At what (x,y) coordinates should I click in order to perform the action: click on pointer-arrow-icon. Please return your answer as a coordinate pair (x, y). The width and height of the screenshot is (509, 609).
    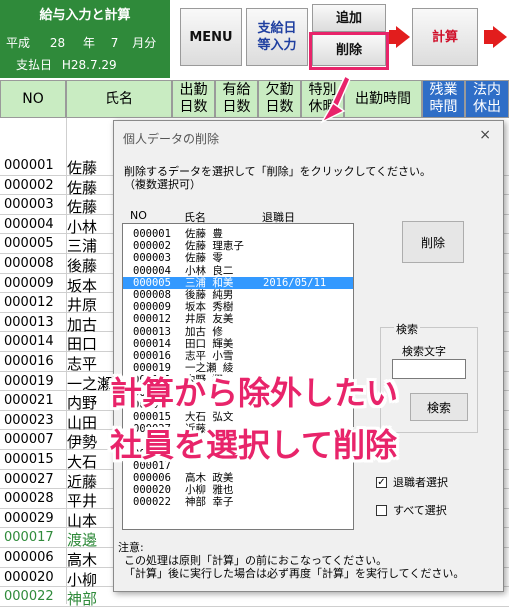
    Looking at the image, I should click on (335, 99).